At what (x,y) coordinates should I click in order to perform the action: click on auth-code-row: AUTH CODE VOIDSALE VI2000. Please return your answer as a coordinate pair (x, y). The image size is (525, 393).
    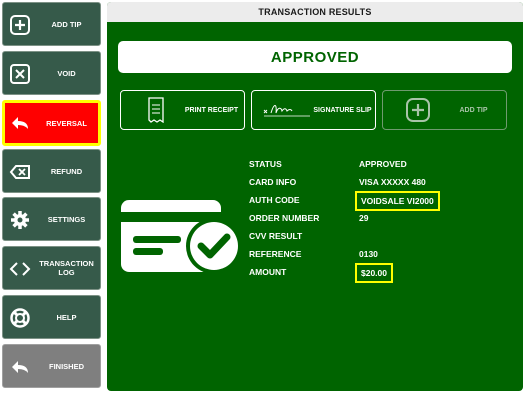
    Looking at the image, I should click on (379, 201).